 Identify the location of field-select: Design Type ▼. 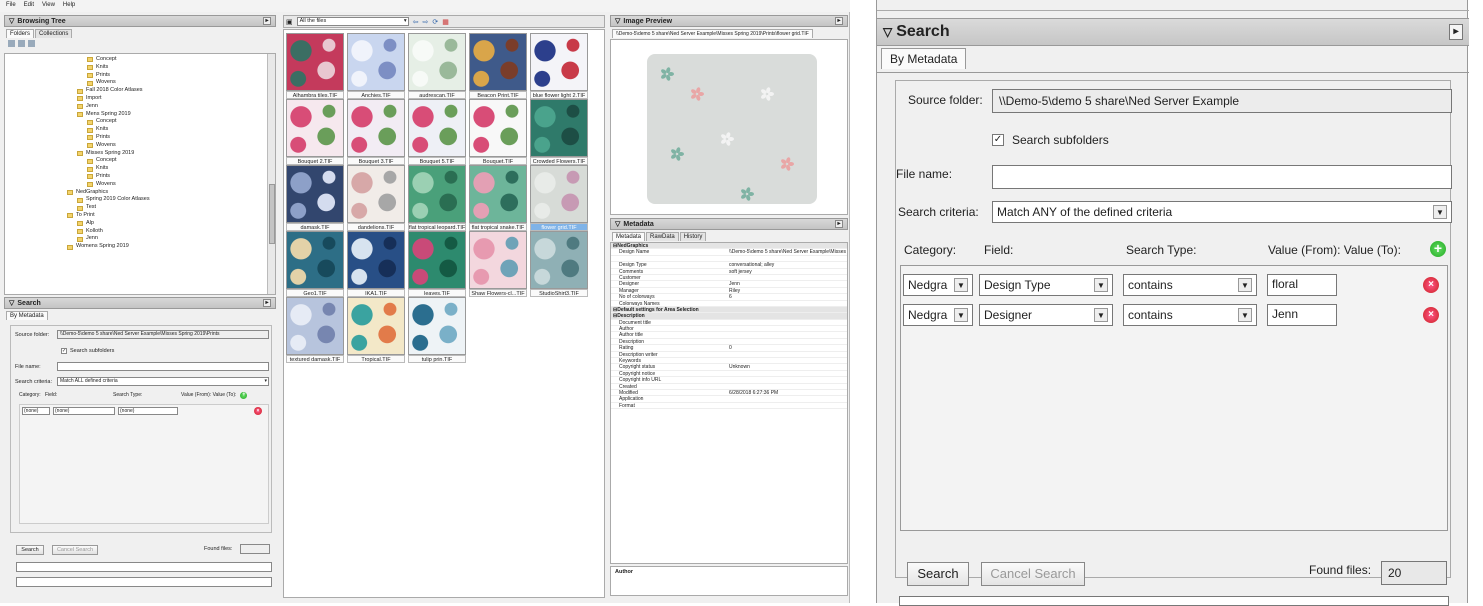
(1046, 285).